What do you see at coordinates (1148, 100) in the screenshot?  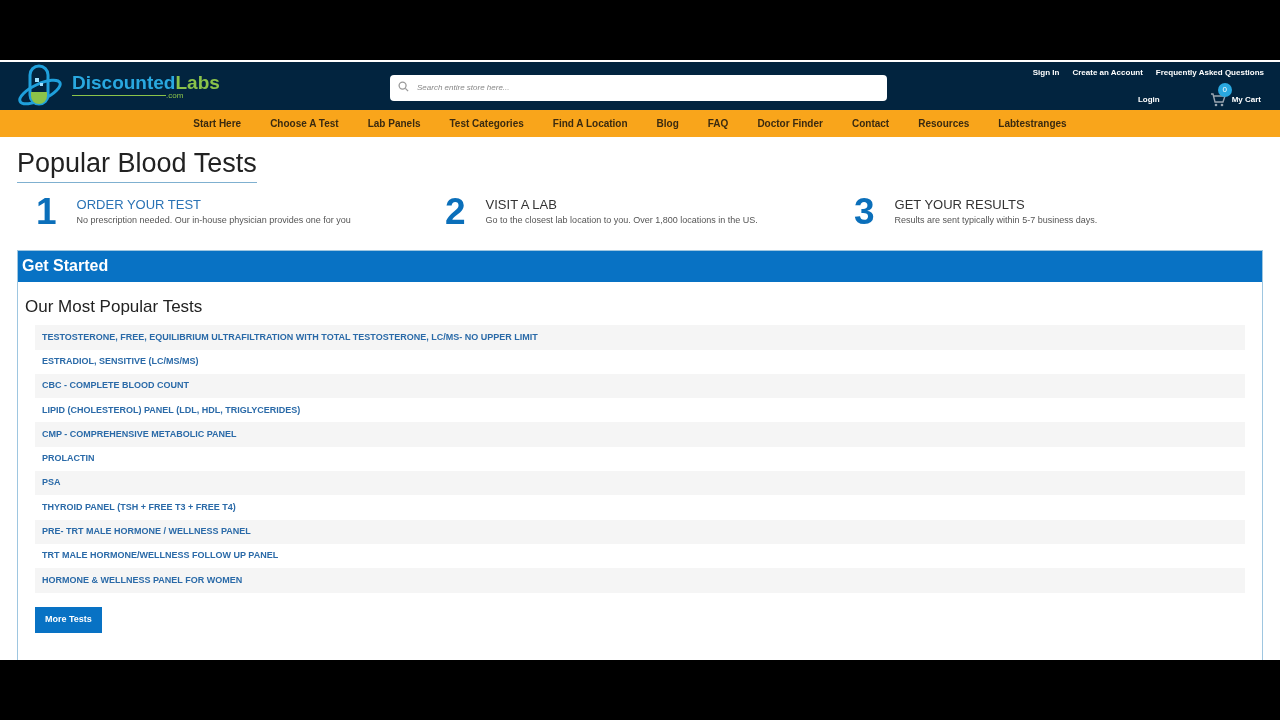 I see `login-link: Login` at bounding box center [1148, 100].